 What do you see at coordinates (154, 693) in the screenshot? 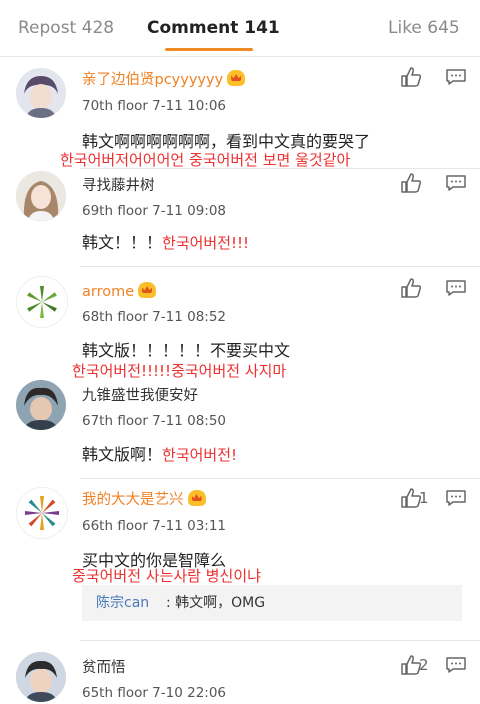
I see `comment-meta: 65th floor 7-10 22:06` at bounding box center [154, 693].